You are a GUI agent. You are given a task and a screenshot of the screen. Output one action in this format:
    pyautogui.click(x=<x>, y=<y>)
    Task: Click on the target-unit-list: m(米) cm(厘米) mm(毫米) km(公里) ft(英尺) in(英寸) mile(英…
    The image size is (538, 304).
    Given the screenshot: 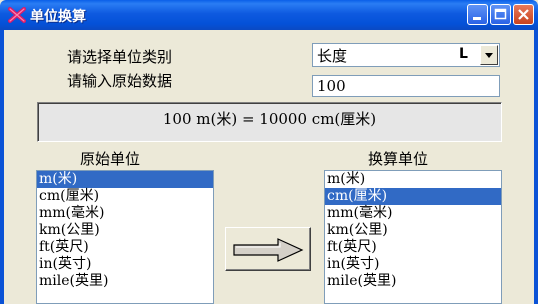 What is the action you would take?
    pyautogui.click(x=413, y=237)
    